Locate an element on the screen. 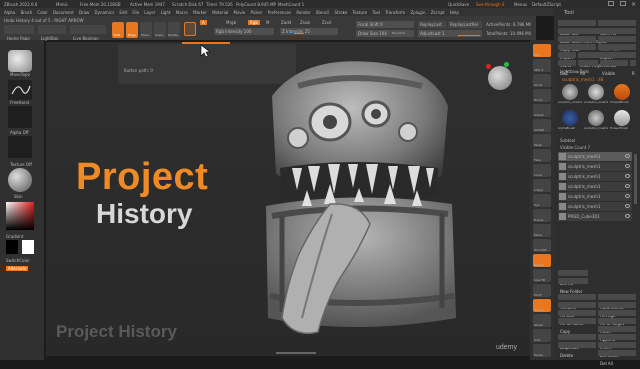  replay-last-rel-button: ReplayLastRel is located at coordinates (465, 24).